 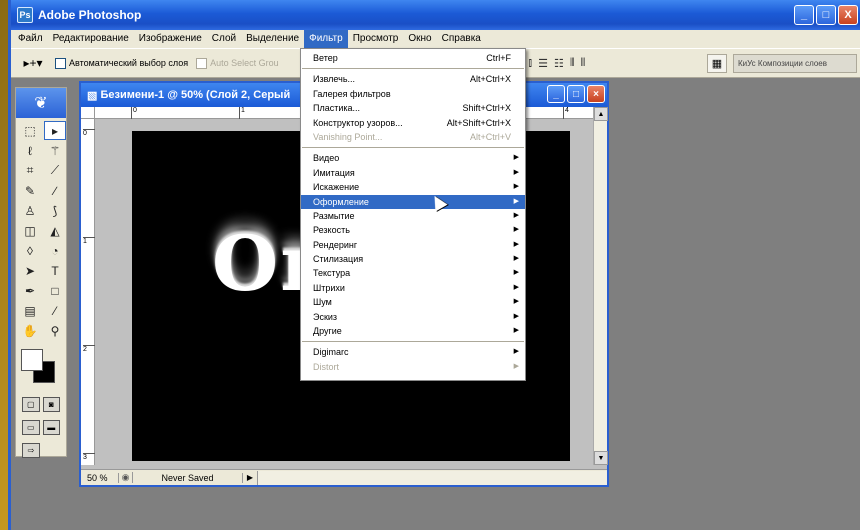 I want to click on vertical-ruler: 0 1 2 3, so click(x=88, y=292).